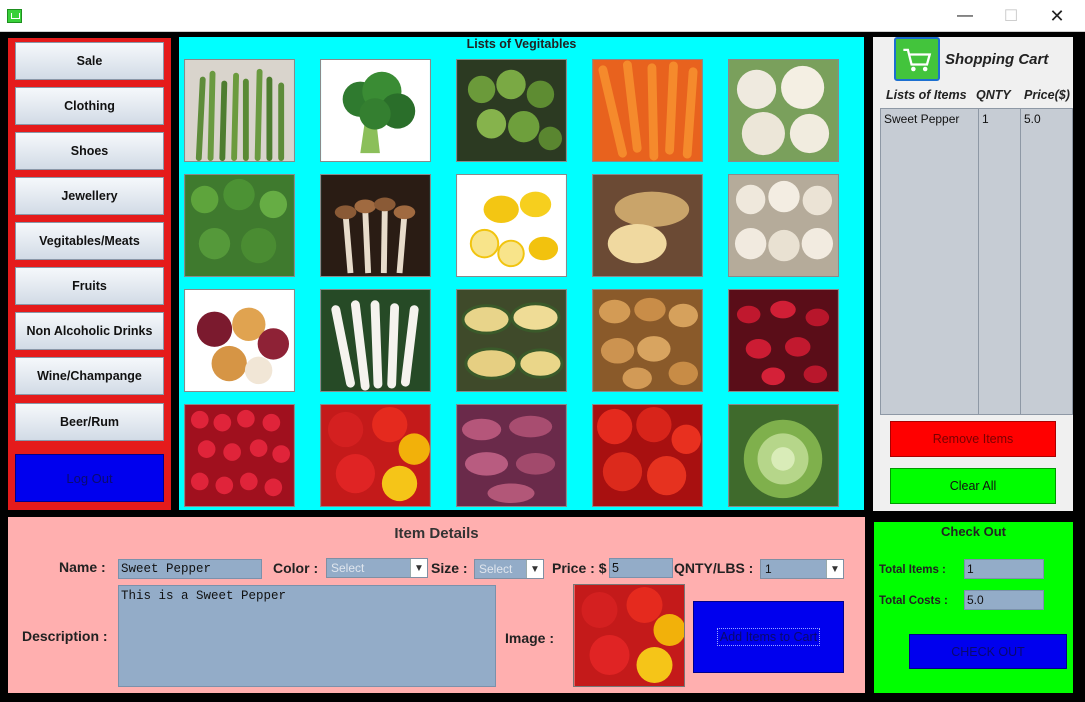 The width and height of the screenshot is (1085, 702). What do you see at coordinates (511, 110) in the screenshot?
I see `product-brussels-sprouts` at bounding box center [511, 110].